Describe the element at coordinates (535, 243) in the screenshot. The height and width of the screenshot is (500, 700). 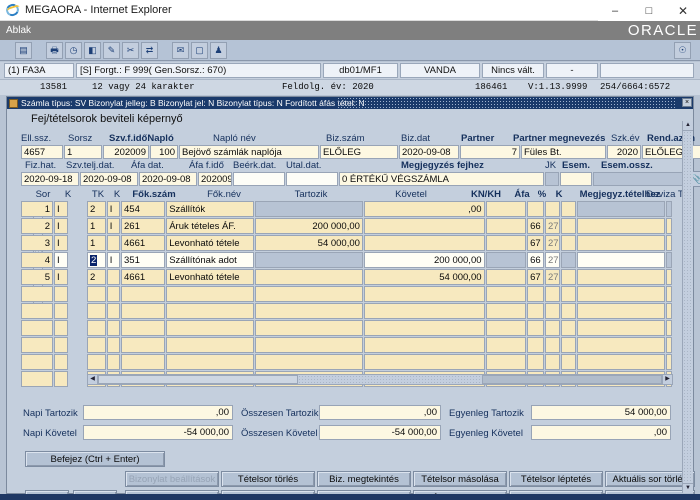
I see `cell-afa: 67` at that location.